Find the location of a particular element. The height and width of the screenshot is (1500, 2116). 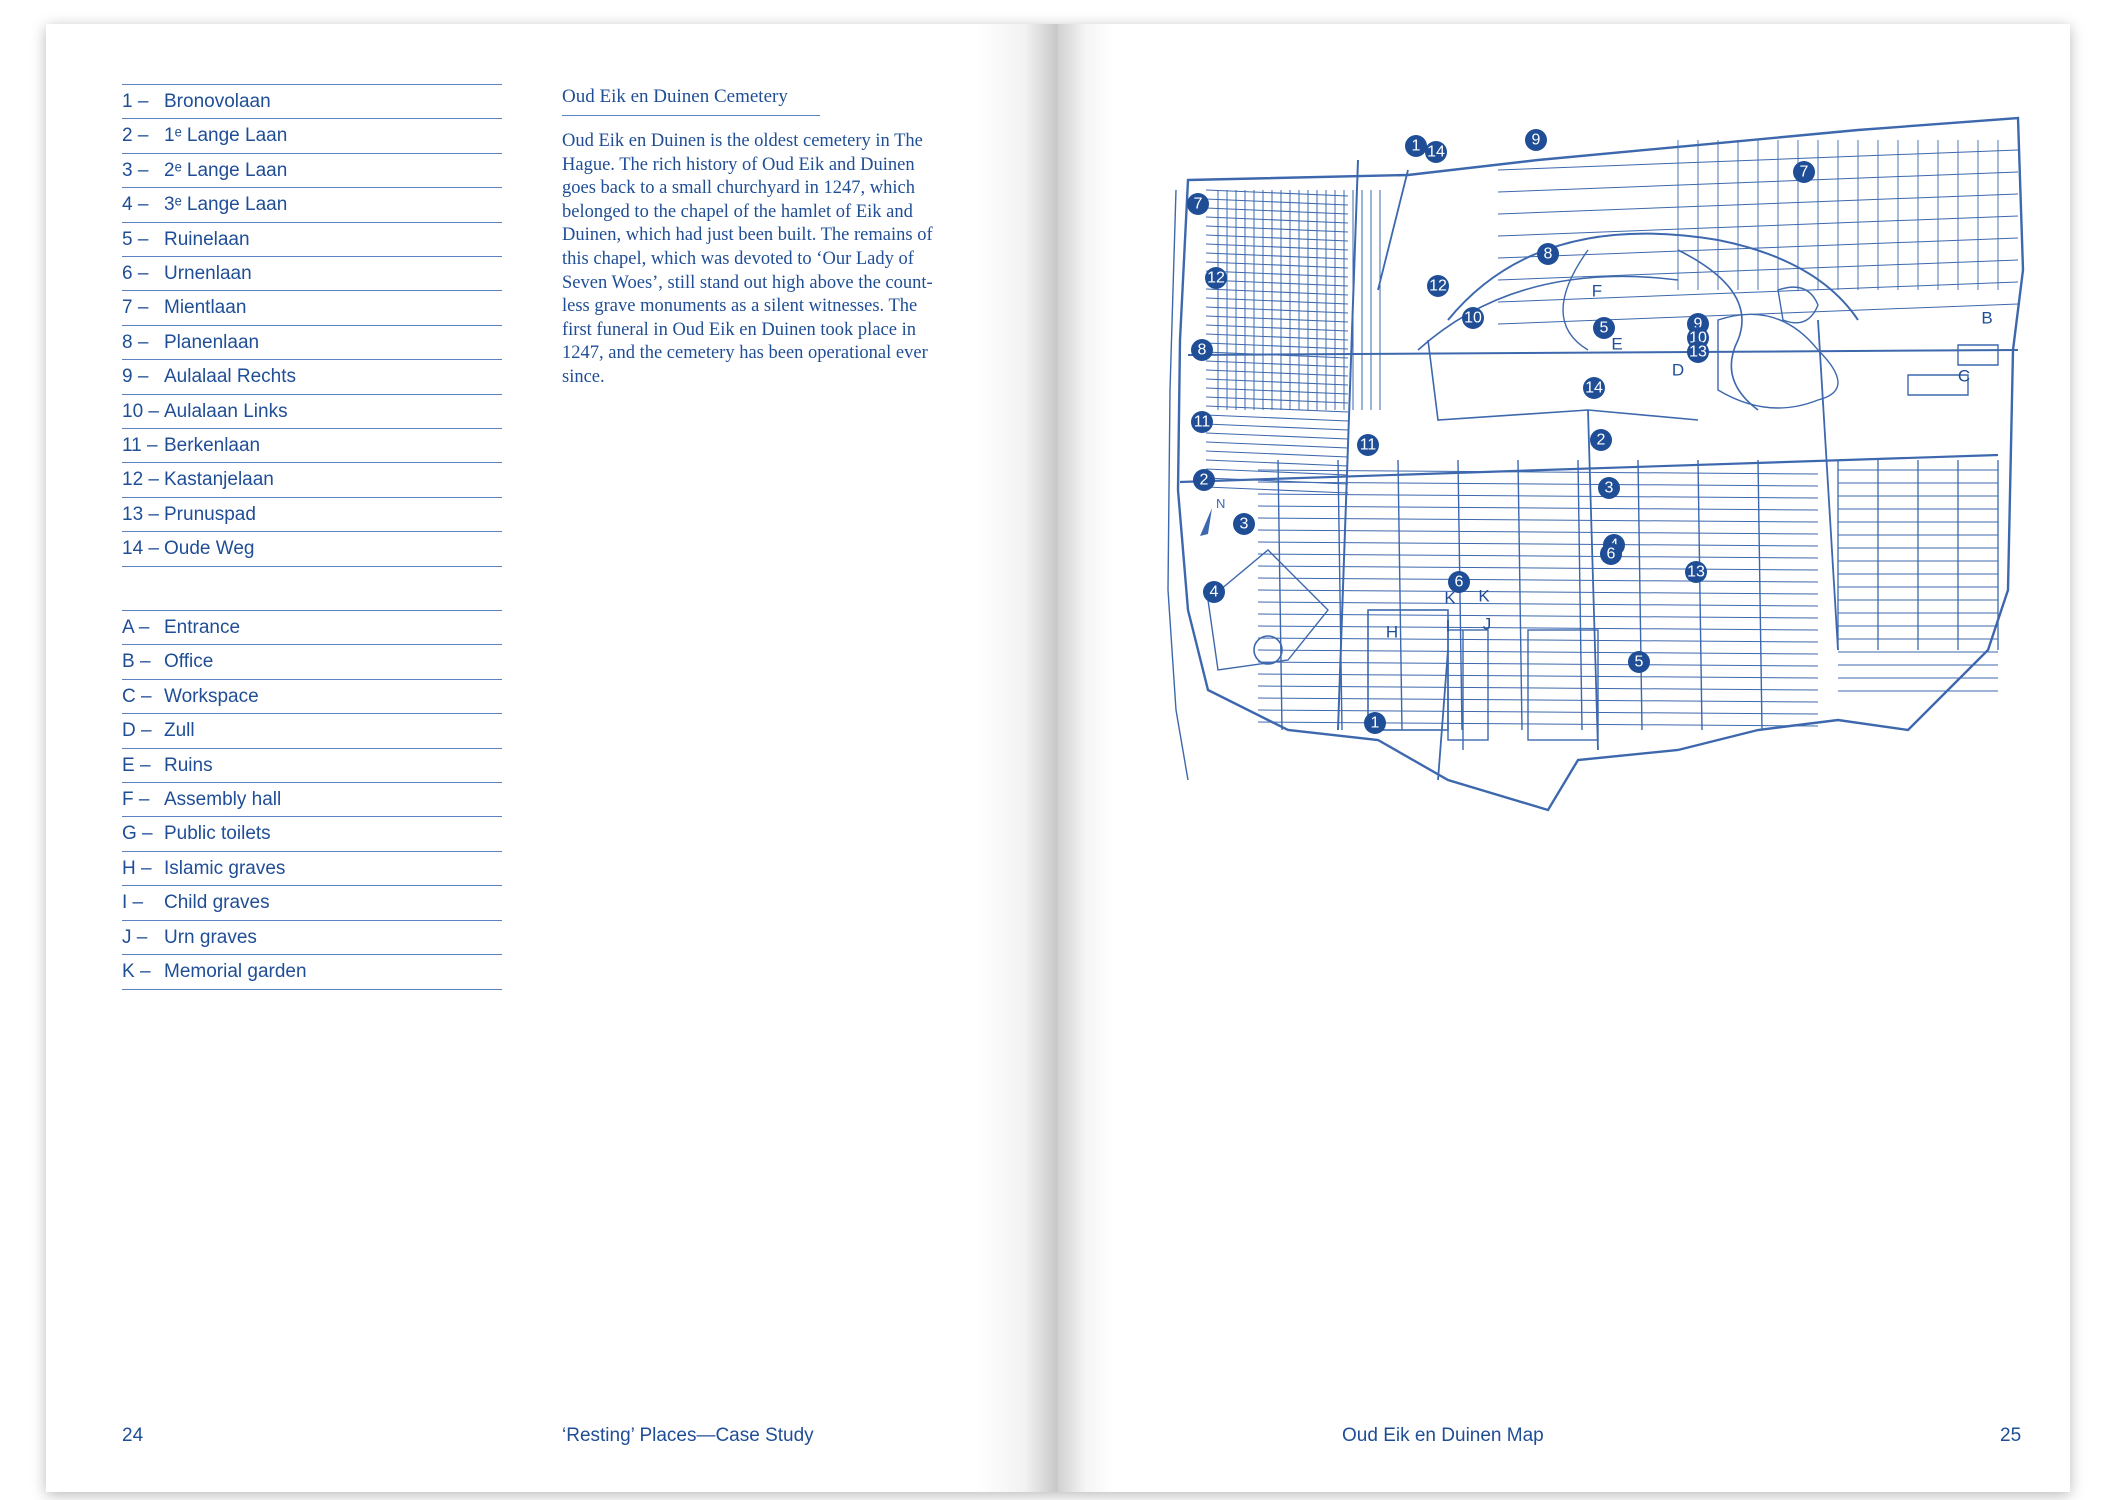

svg-text: 8 is located at coordinates (1548, 254).